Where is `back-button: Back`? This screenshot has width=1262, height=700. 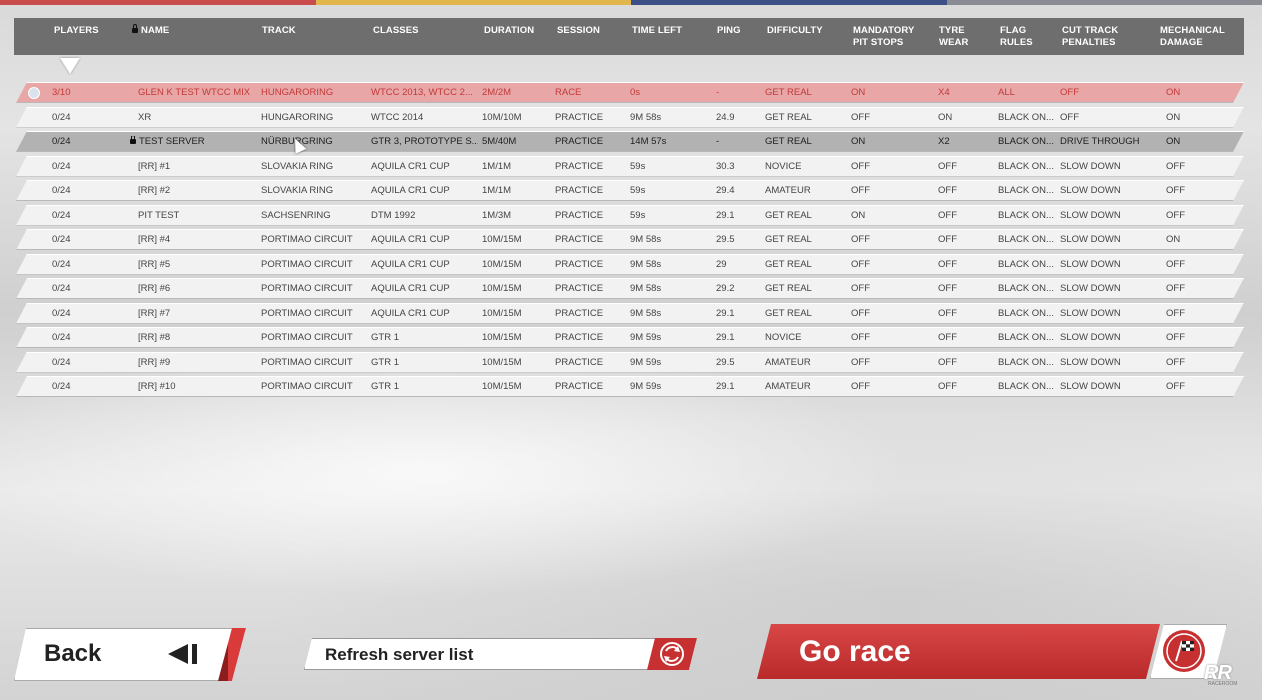
back-button: Back is located at coordinates (130, 654).